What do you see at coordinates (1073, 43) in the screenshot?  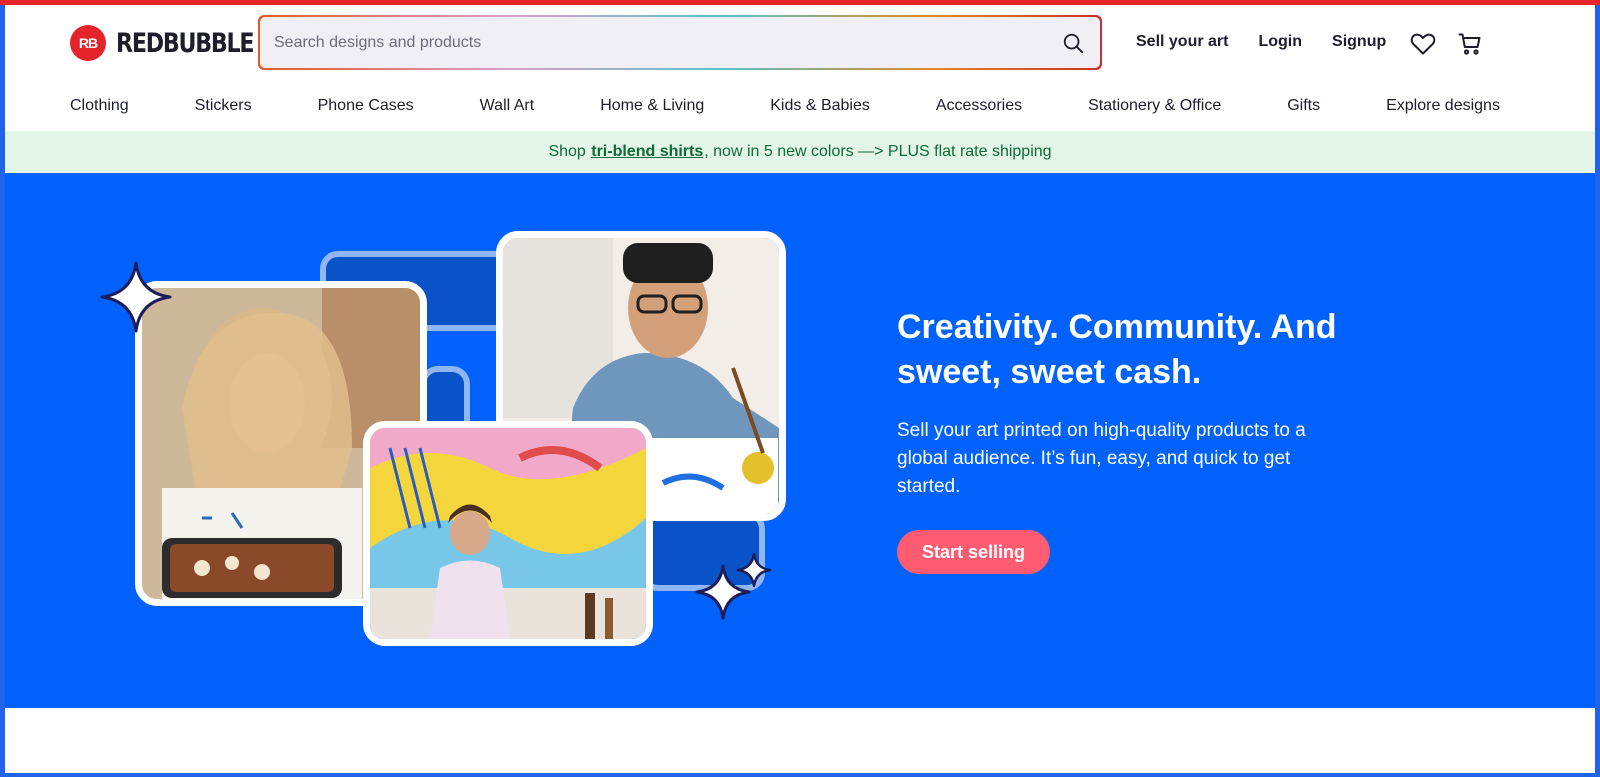 I see `search-icon` at bounding box center [1073, 43].